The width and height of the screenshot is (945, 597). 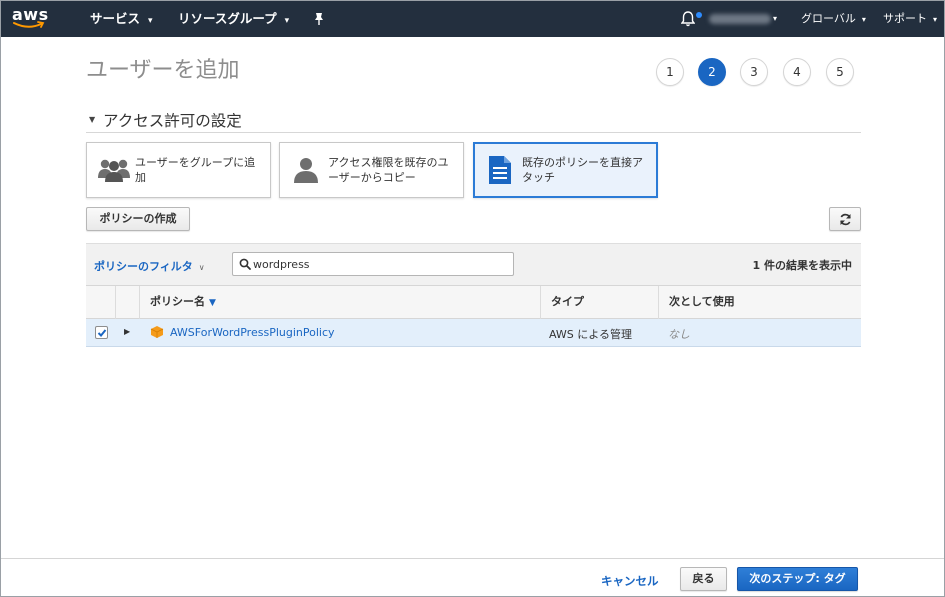 I want to click on user-icon, so click(x=306, y=170).